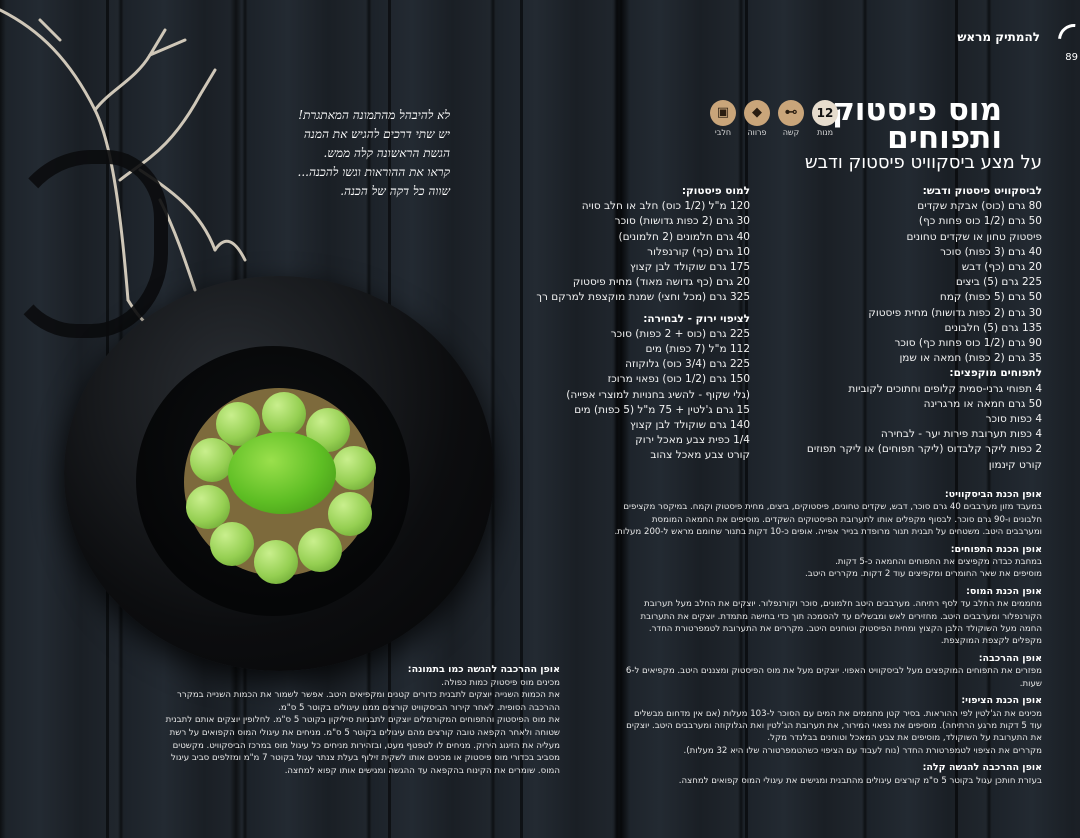  I want to click on step-heading: אופן ההרכבה:, so click(1010, 658).